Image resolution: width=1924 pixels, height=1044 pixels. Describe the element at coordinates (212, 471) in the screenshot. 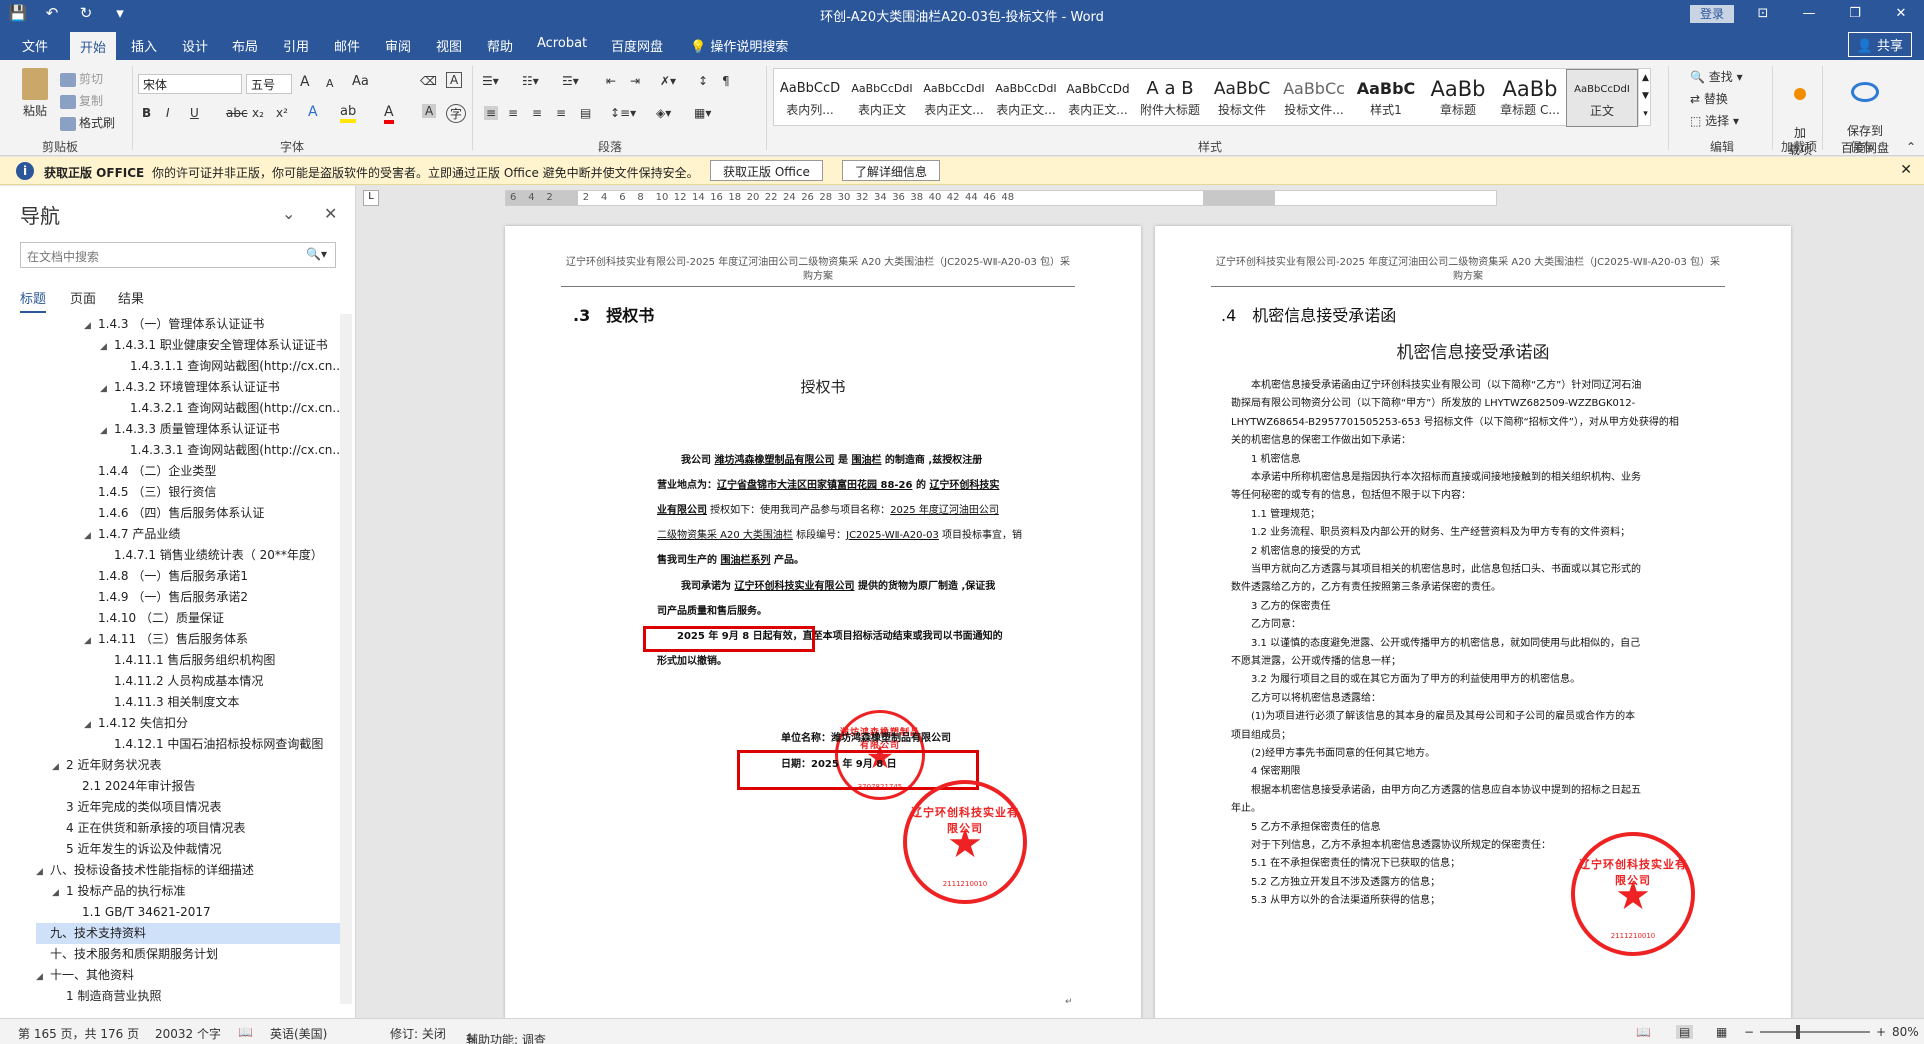

I see `nav-heading-item: 1.4.4 （二）企业类型` at that location.